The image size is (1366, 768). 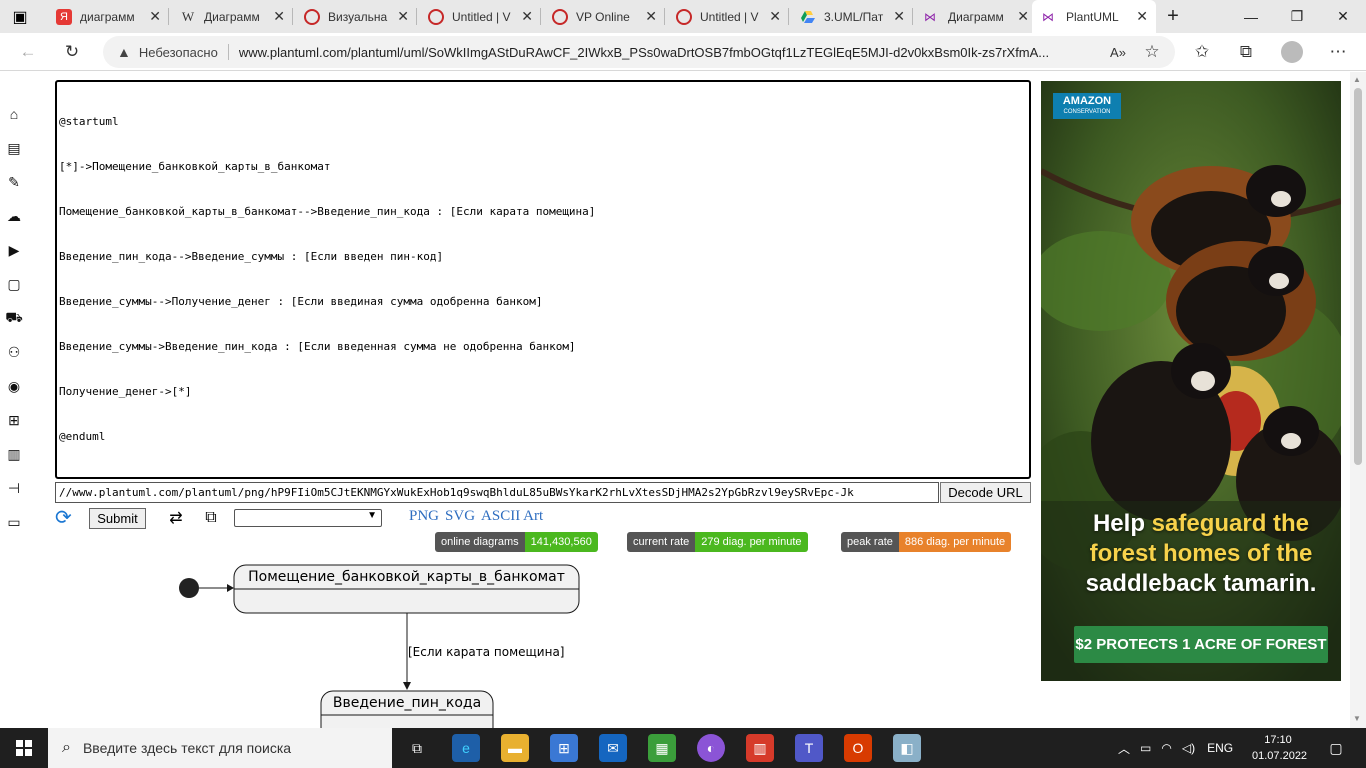 What do you see at coordinates (1336, 748) in the screenshot?
I see `notifications-icon: ▢` at bounding box center [1336, 748].